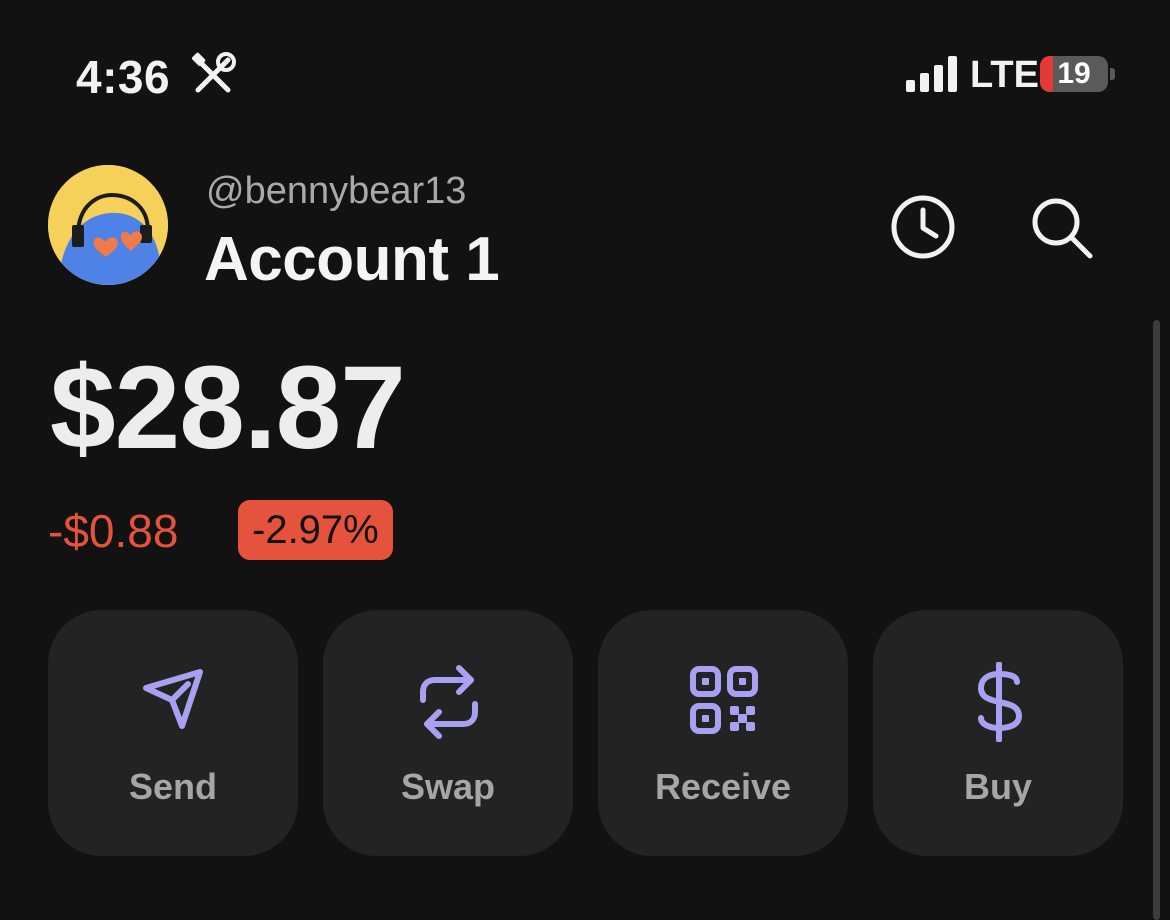 The width and height of the screenshot is (1170, 920). I want to click on search-icon, so click(1062, 228).